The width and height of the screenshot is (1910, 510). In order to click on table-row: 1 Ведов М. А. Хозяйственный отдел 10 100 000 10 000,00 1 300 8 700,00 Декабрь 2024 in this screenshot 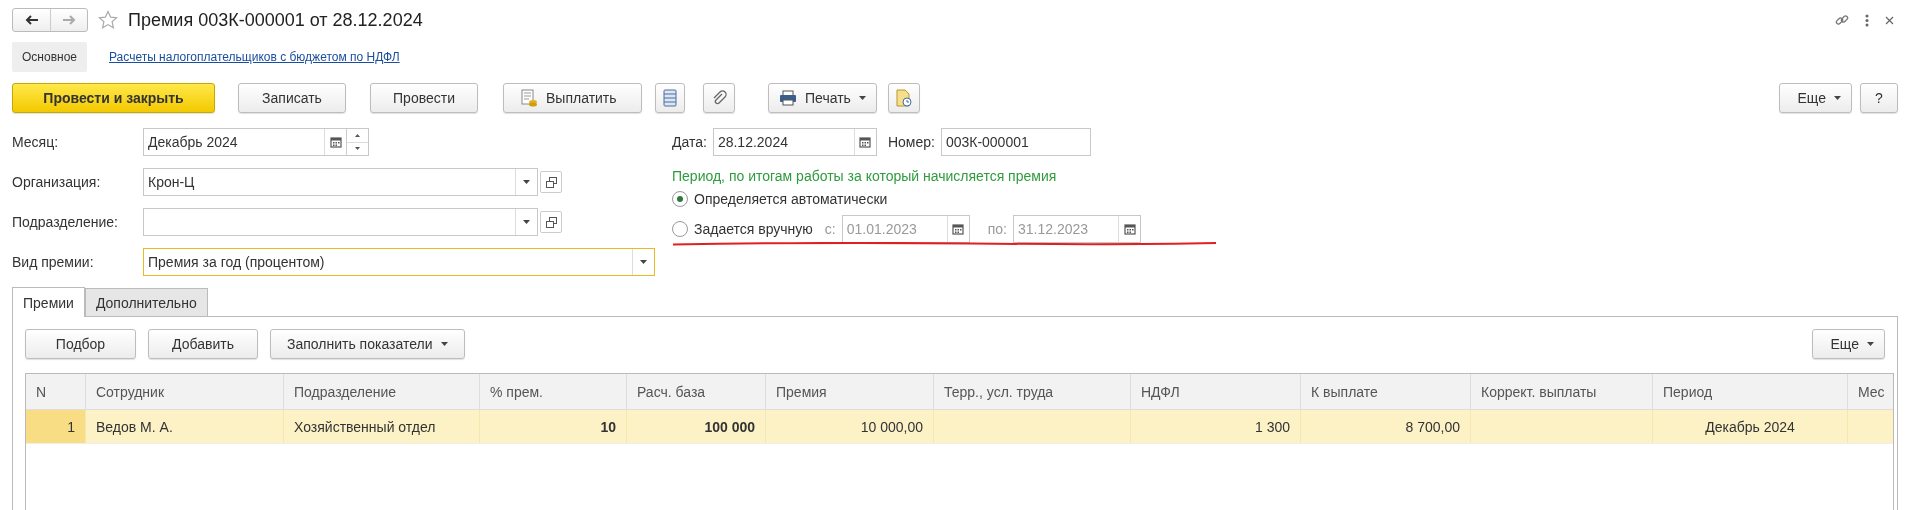, I will do `click(959, 427)`.